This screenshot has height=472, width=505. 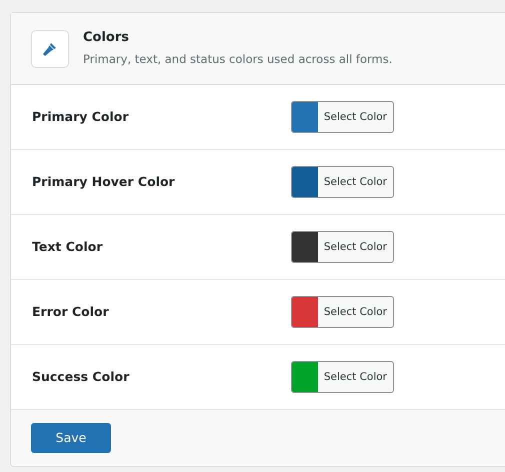 I want to click on field-label: Primary Color, so click(x=81, y=117).